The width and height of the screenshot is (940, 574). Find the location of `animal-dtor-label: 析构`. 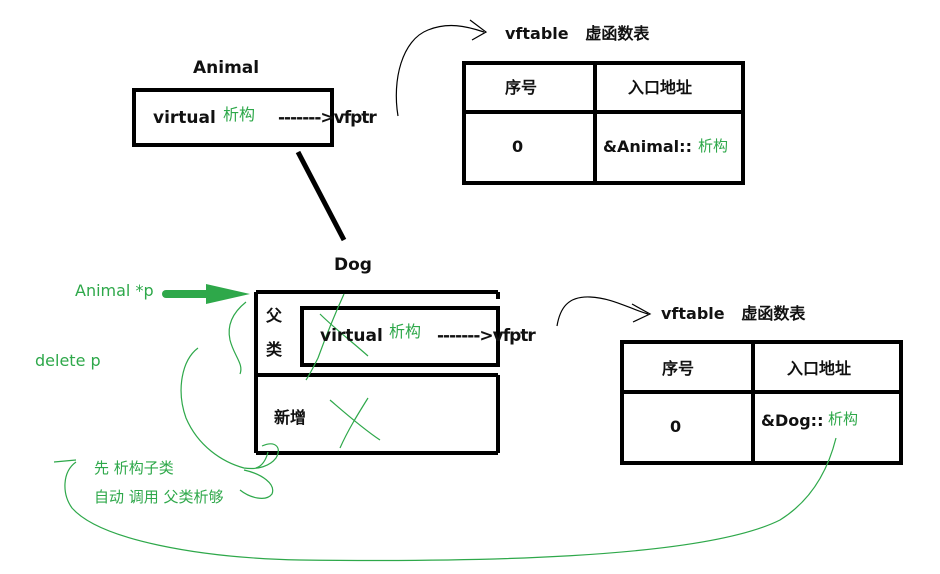

animal-dtor-label: 析构 is located at coordinates (239, 114).